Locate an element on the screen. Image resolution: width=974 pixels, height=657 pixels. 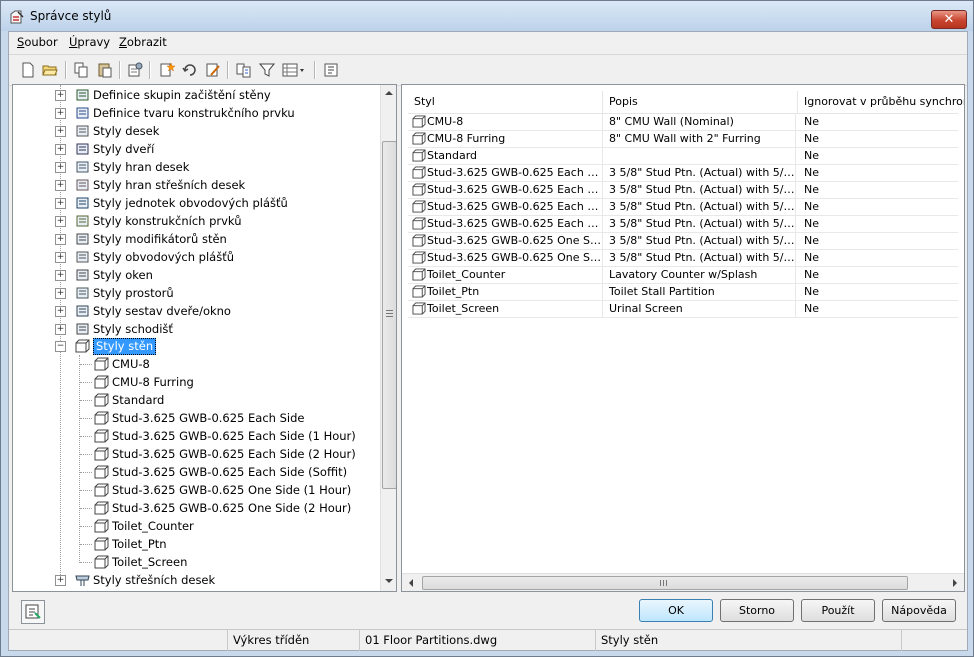
tree-node-category: + Styly hran střešních desek is located at coordinates (196, 185).